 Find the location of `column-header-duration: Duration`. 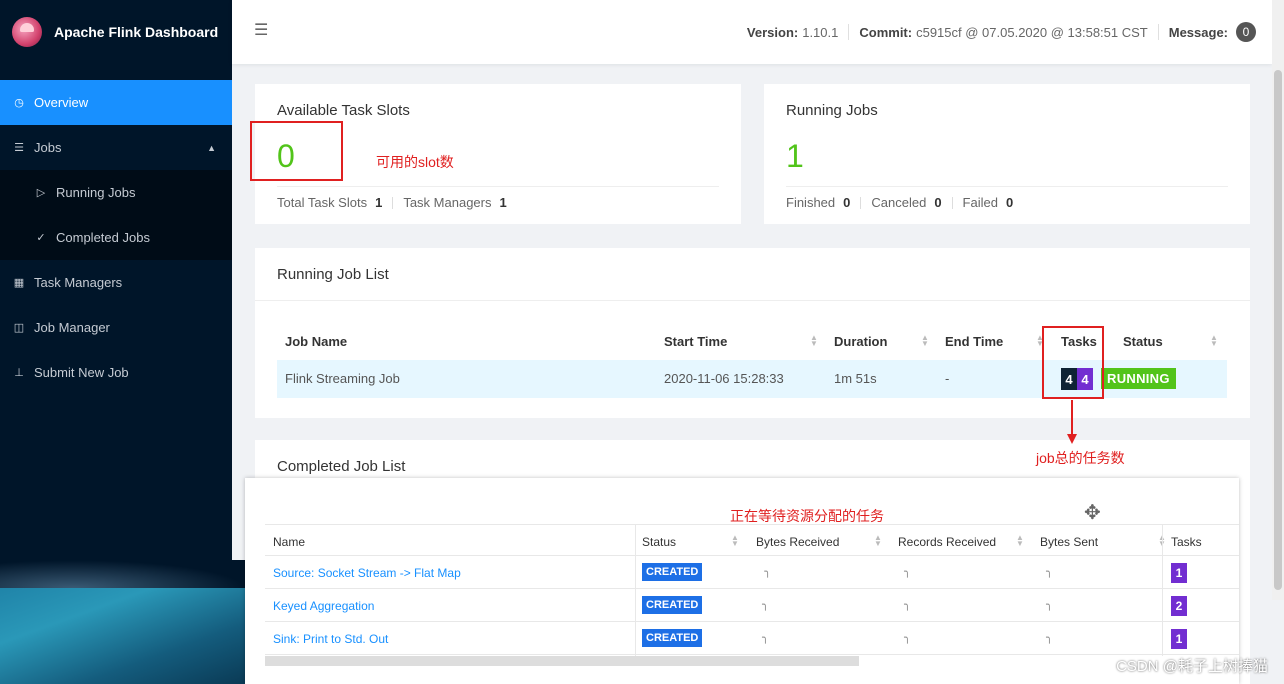

column-header-duration: Duration is located at coordinates (860, 341).